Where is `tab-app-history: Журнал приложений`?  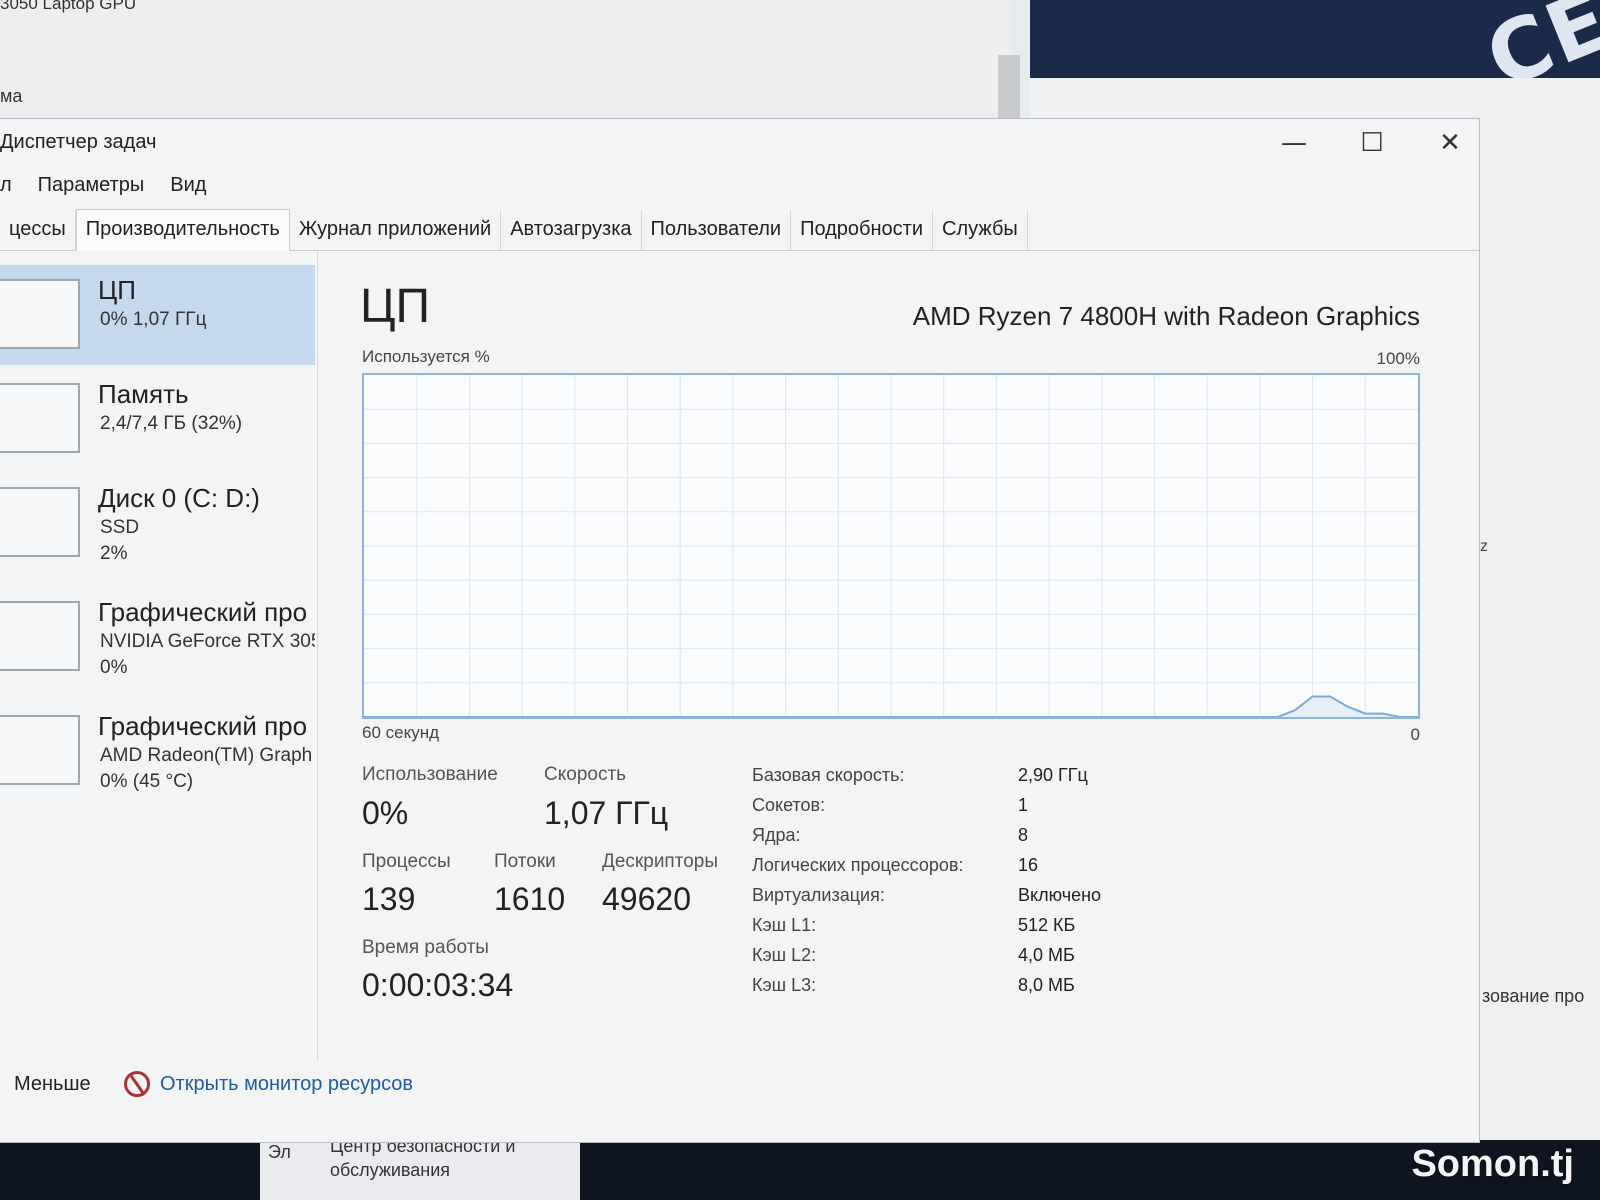
tab-app-history: Журнал приложений is located at coordinates (396, 230).